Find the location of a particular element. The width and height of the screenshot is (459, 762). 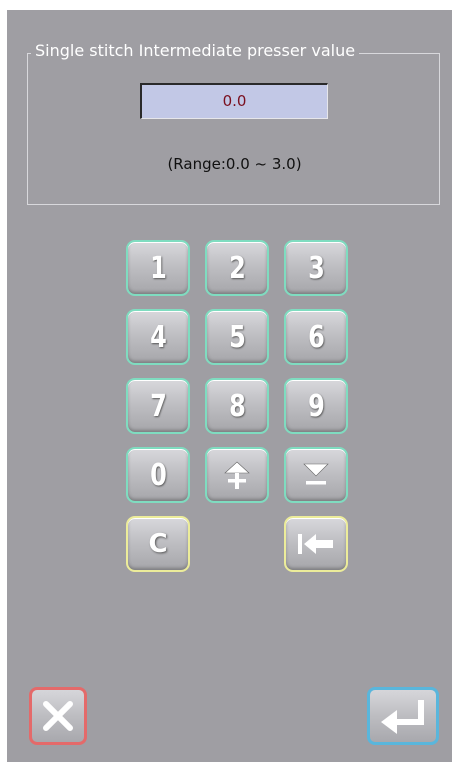

key-8: 8 is located at coordinates (237, 406).